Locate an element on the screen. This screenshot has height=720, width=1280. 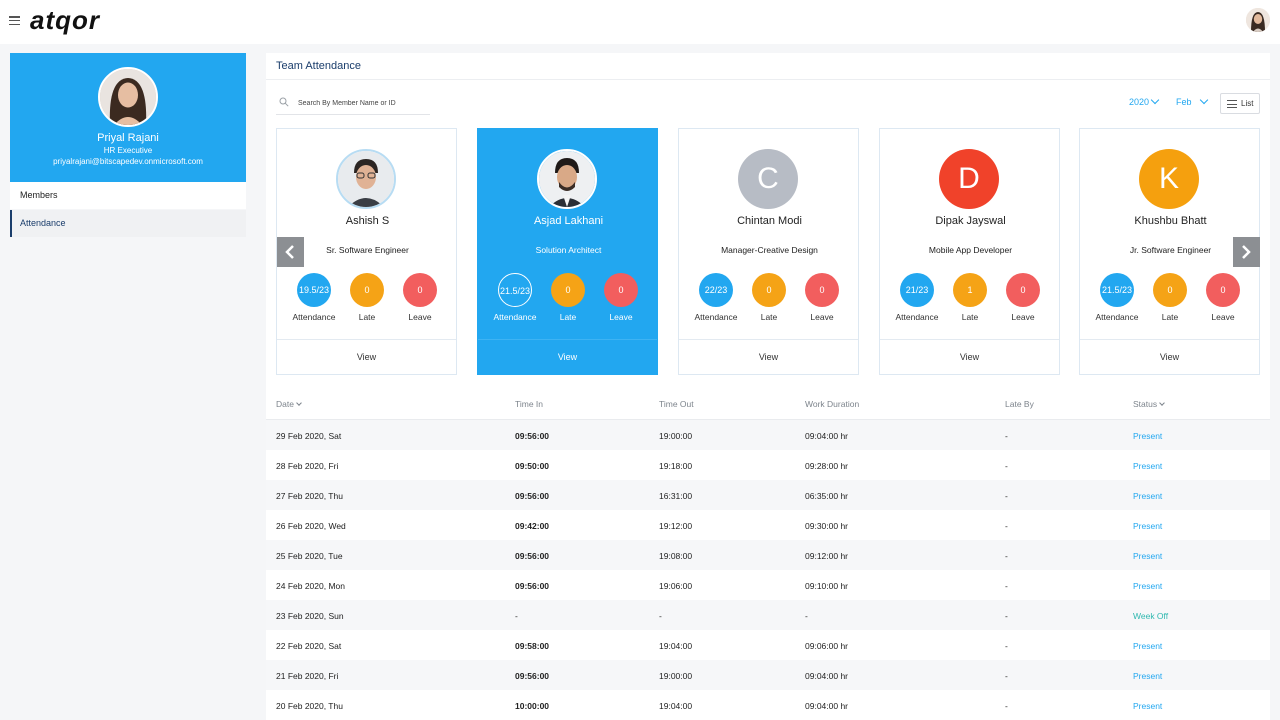
user-avatar is located at coordinates (1258, 20).